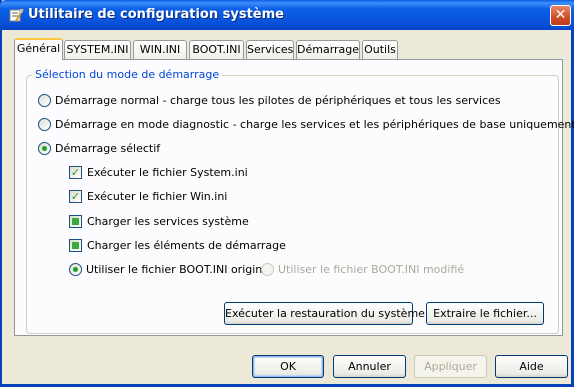 The width and height of the screenshot is (574, 387). I want to click on tab-win-ini: WIN.INI, so click(160, 49).